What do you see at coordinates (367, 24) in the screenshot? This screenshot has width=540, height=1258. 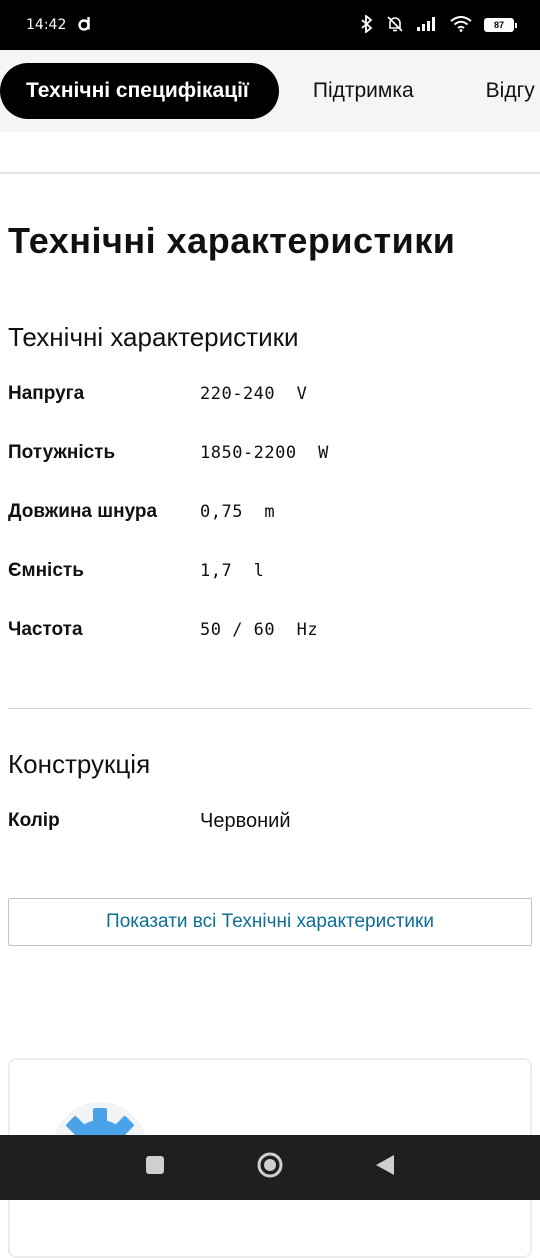 I see `bluetooth-icon` at bounding box center [367, 24].